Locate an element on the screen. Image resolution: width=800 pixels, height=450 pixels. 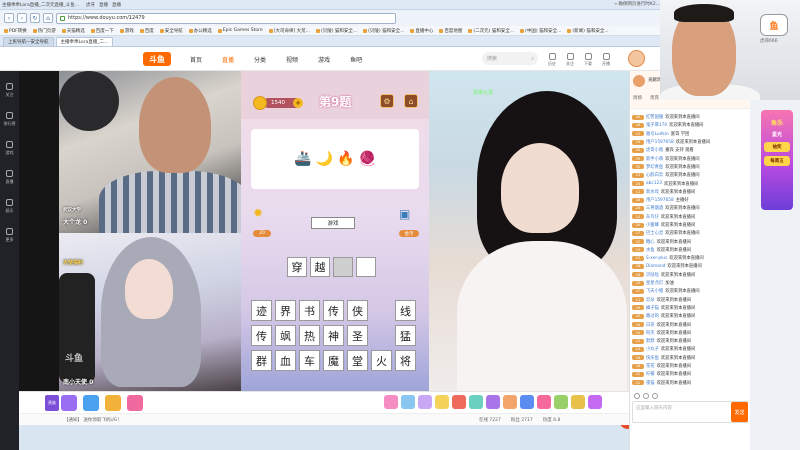
bookmark-item: PDF转换 is located at coordinates (15, 31).